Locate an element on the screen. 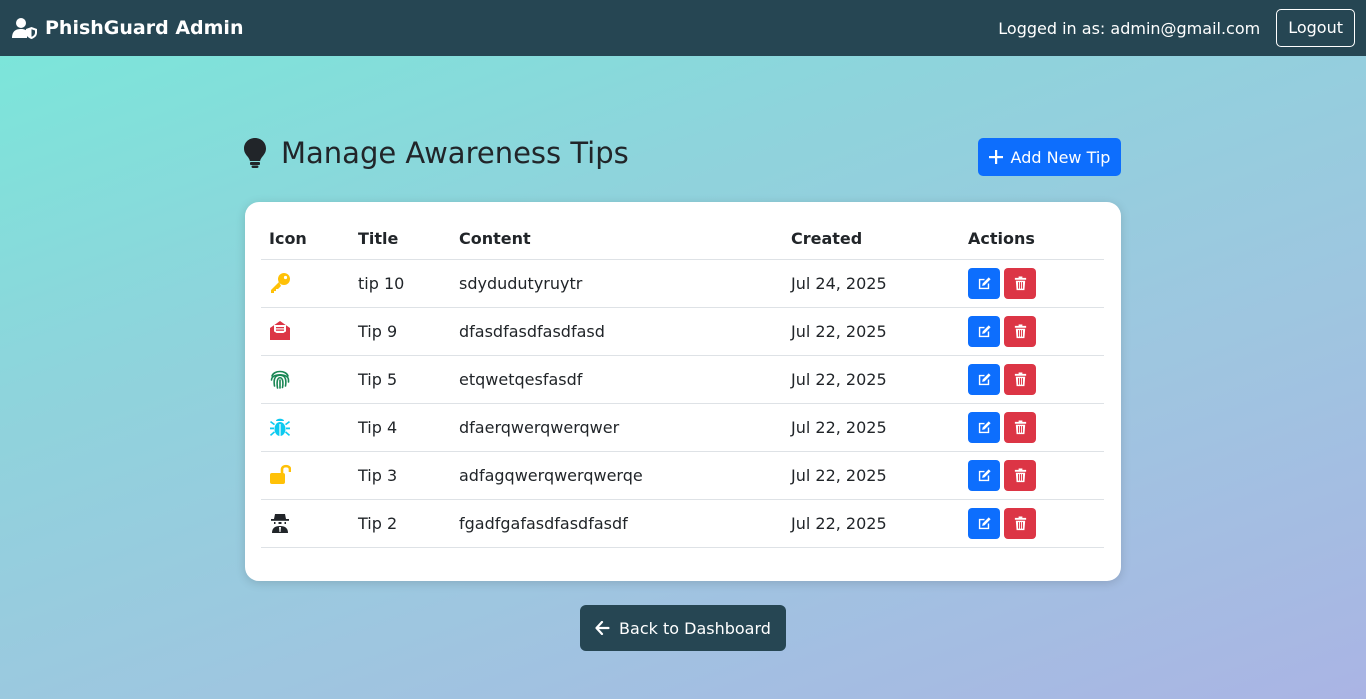 The width and height of the screenshot is (1366, 699). tip-title: Tip 9 is located at coordinates (400, 331).